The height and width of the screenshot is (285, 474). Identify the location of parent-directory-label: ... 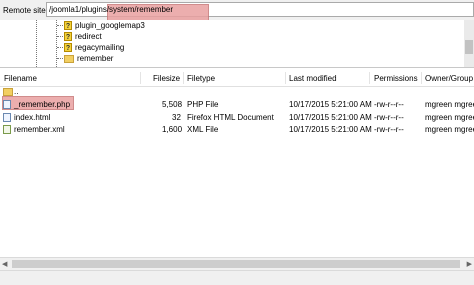
(16, 91).